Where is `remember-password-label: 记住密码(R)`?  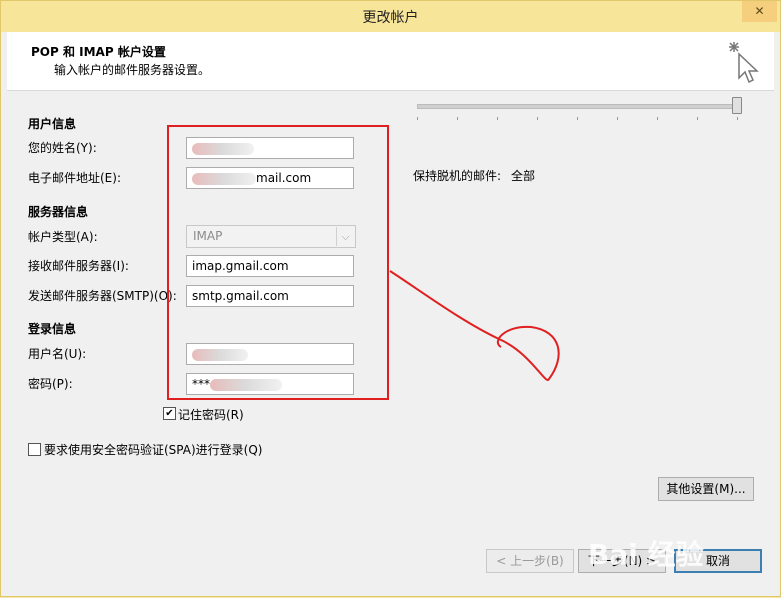 remember-password-label: 记住密码(R) is located at coordinates (211, 415).